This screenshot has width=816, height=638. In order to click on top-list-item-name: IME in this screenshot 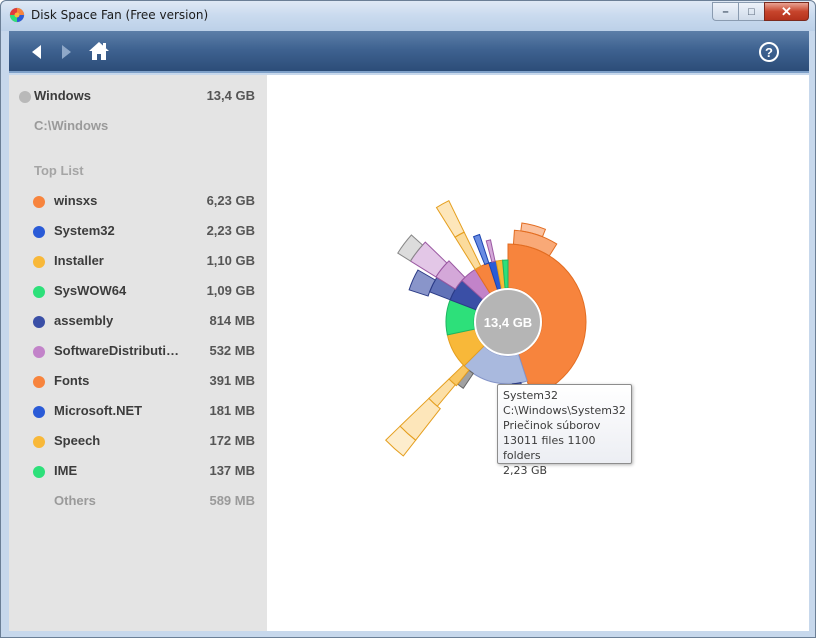, I will do `click(66, 470)`.